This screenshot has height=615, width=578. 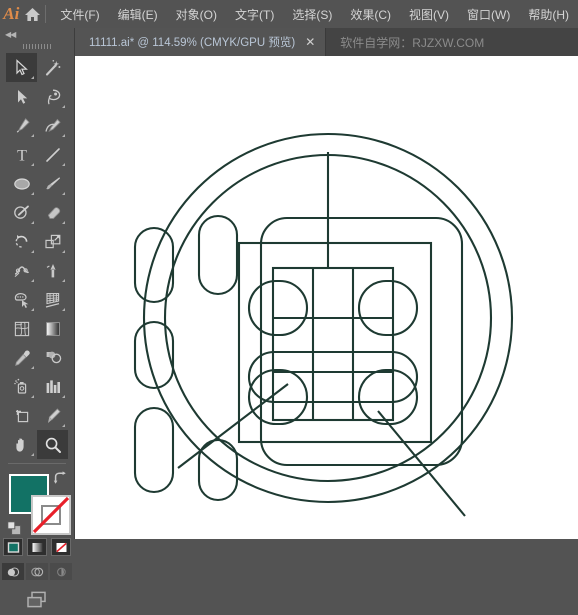 What do you see at coordinates (79, 14) in the screenshot?
I see `menu-file: 文件(F)` at bounding box center [79, 14].